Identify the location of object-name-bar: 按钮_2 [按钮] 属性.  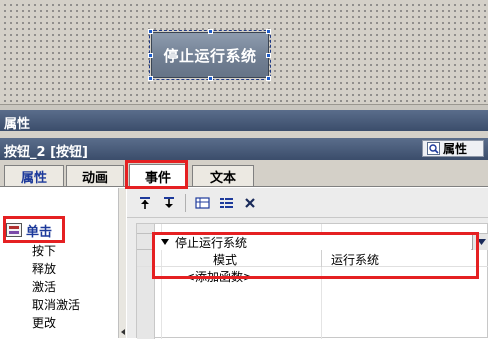
(244, 149).